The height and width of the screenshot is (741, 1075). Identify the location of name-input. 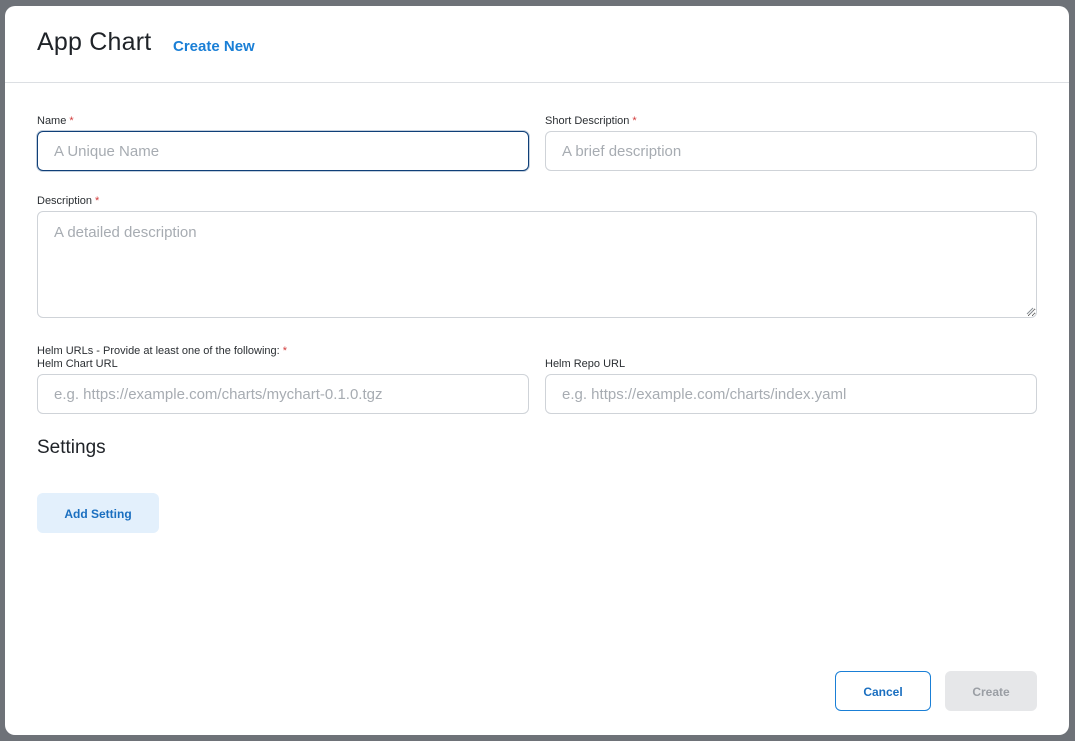
(283, 151).